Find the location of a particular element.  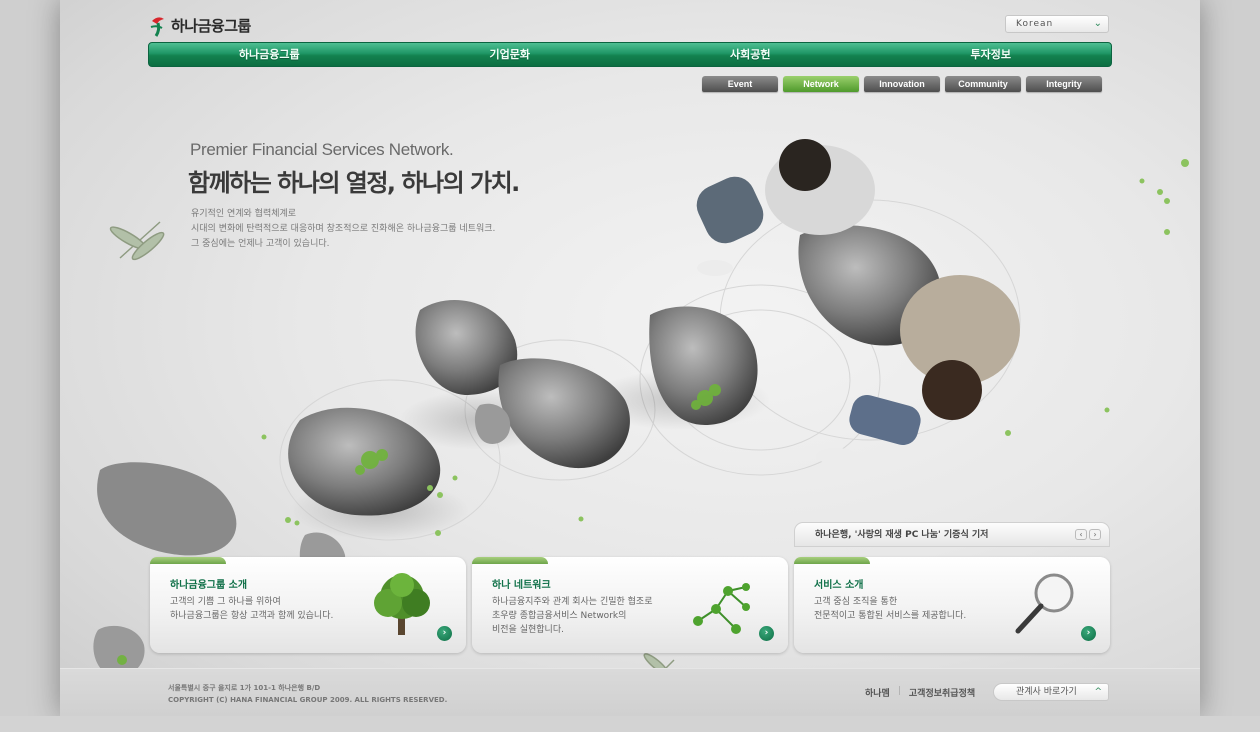

page-bottom-strip is located at coordinates (630, 724).